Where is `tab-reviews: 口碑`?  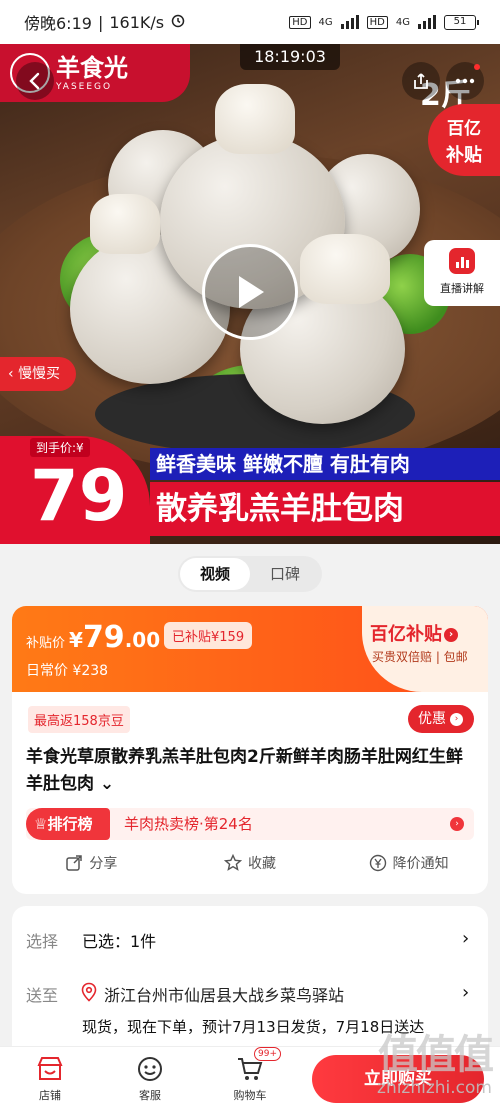
tab-reviews: 口碑 is located at coordinates (285, 574).